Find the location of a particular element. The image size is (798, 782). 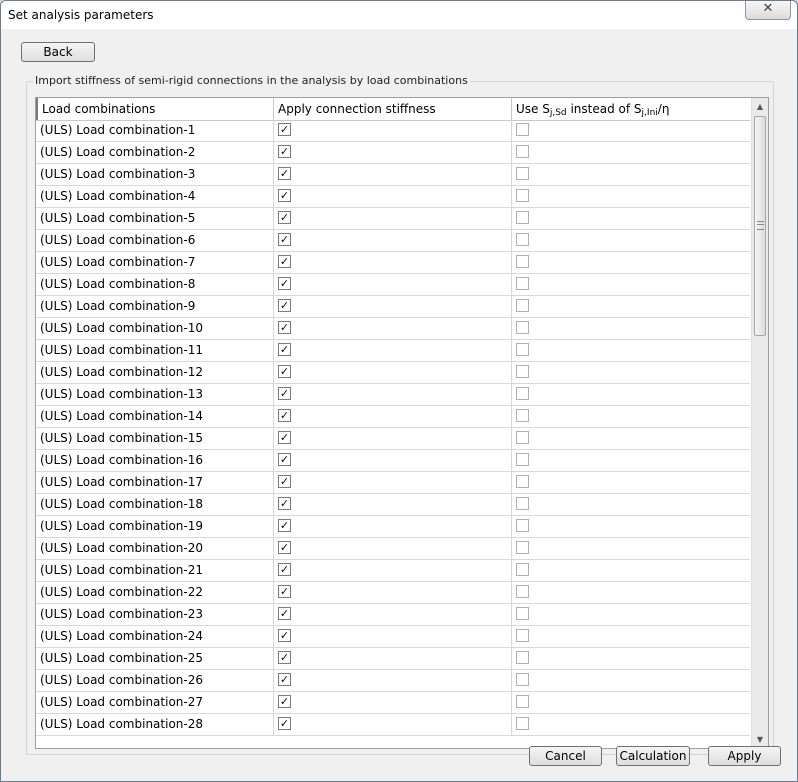

calculation-button: Calculation is located at coordinates (653, 756).